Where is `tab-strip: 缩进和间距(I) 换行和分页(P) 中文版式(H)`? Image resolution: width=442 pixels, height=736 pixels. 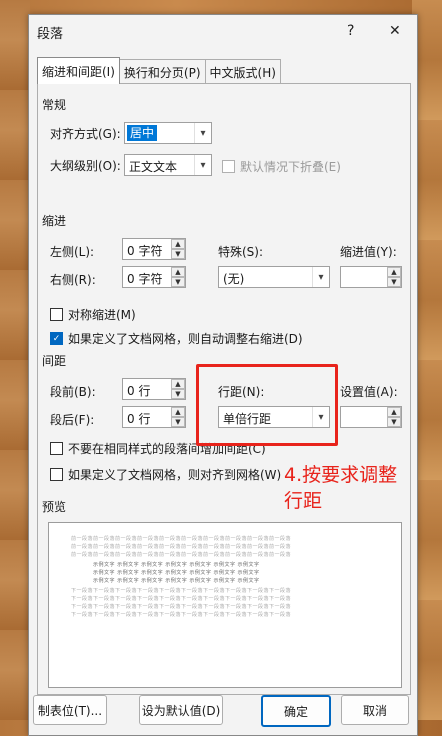
tab-strip: 缩进和间距(I) 换行和分页(P) 中文版式(H) is located at coordinates (159, 70).